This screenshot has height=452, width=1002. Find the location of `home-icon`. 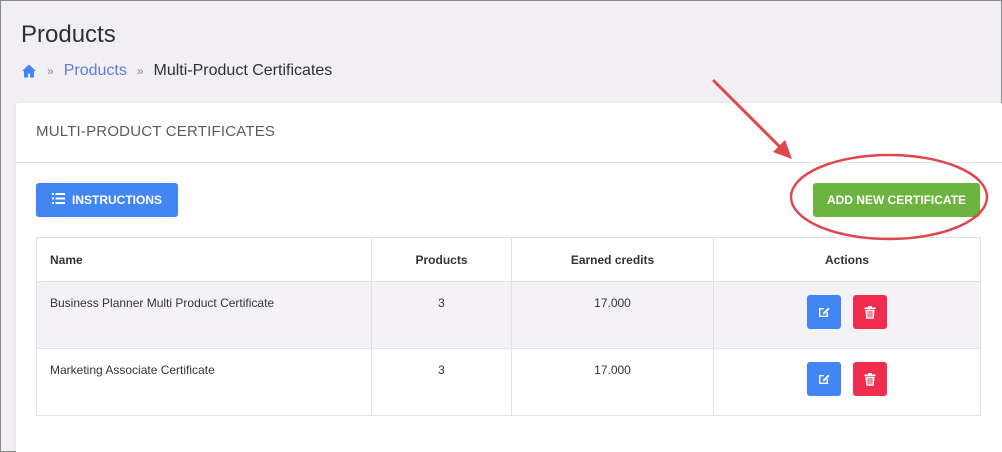

home-icon is located at coordinates (29, 71).